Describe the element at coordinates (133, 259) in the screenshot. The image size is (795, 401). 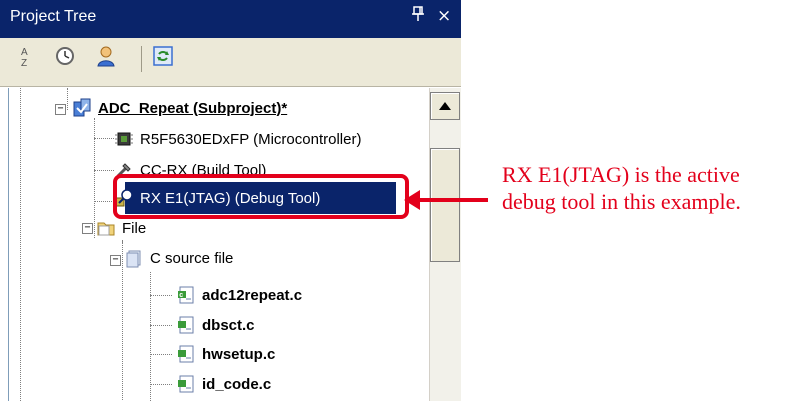
I see `category-icon` at that location.